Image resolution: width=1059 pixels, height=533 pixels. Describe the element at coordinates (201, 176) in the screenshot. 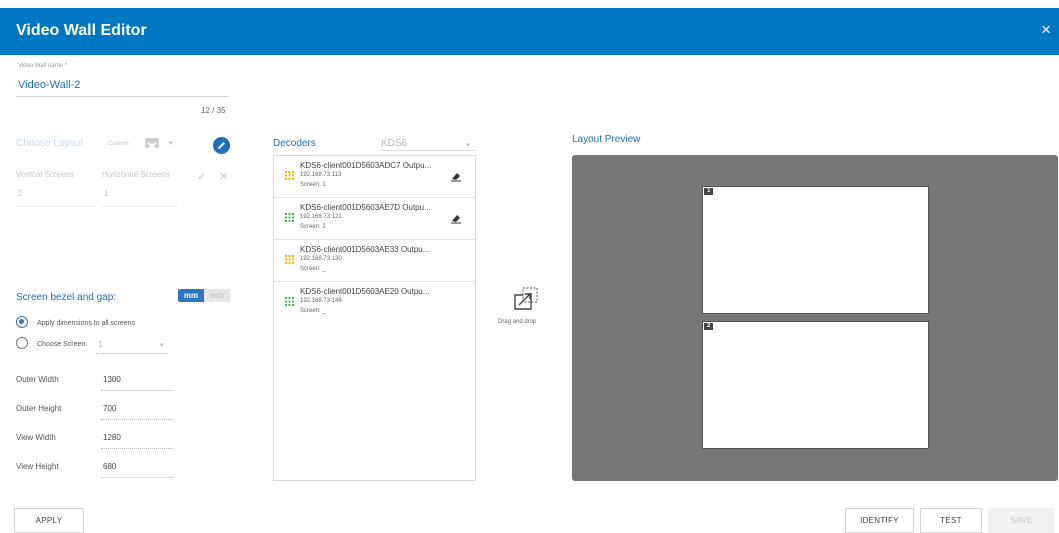

I see `confirm-check-icon: ✓` at that location.